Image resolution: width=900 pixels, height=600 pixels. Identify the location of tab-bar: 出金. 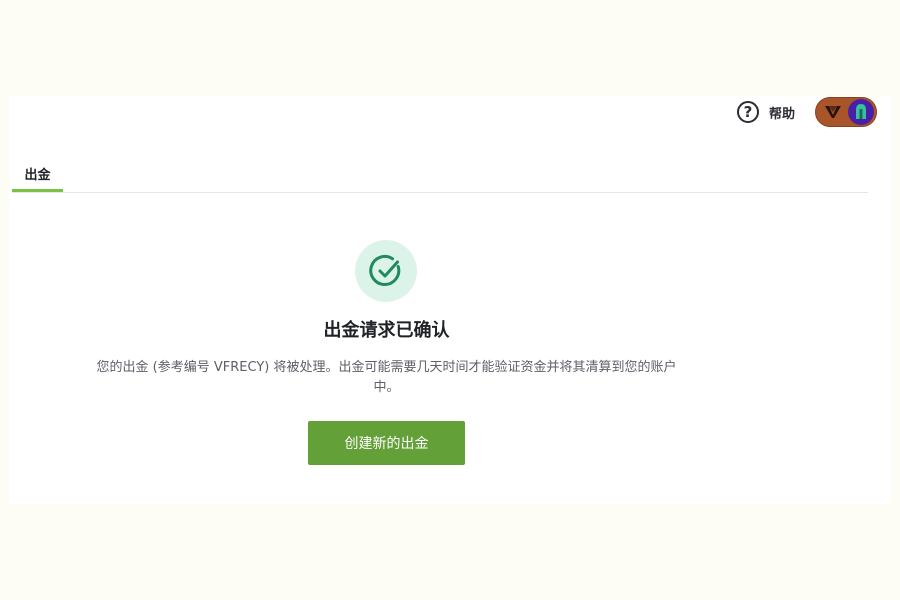
(440, 175).